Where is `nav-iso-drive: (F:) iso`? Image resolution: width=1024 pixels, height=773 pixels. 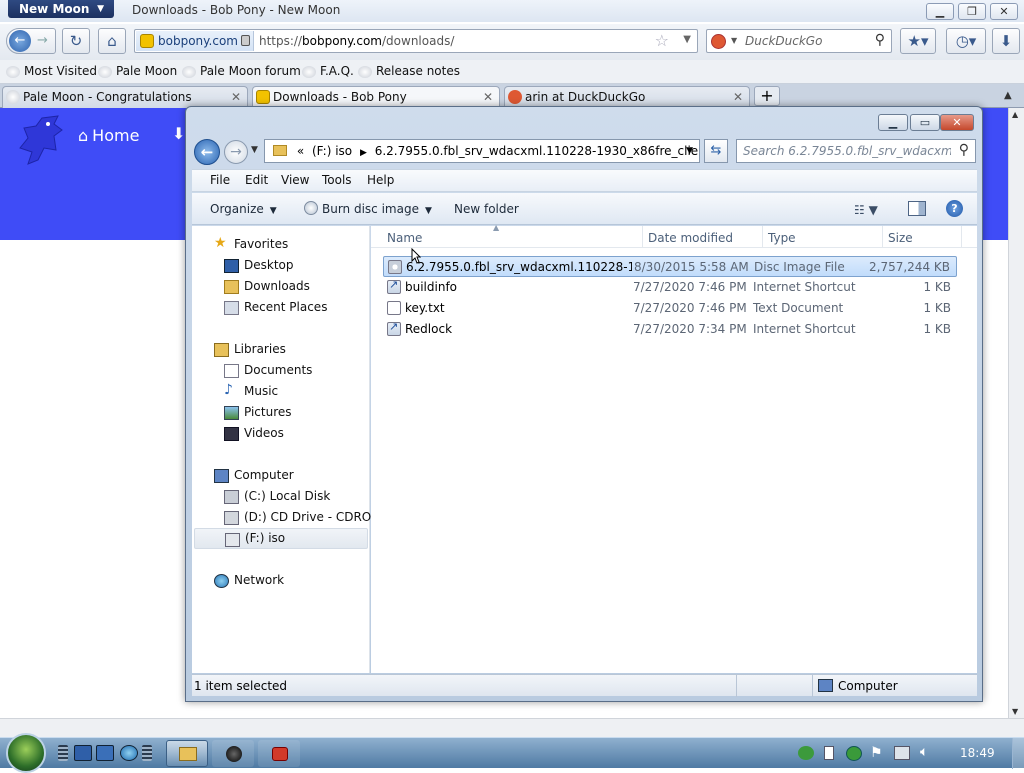 nav-iso-drive: (F:) iso is located at coordinates (281, 538).